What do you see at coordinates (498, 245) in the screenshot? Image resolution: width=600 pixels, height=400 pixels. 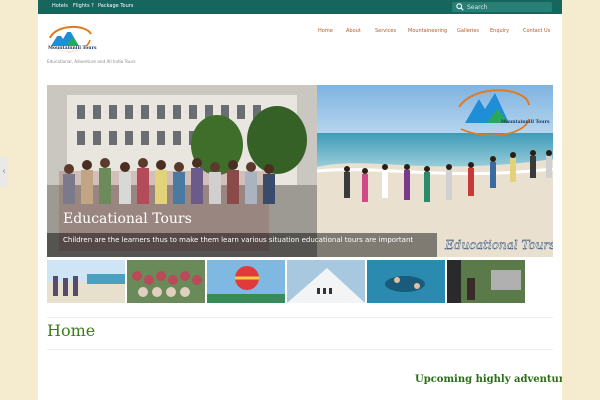 I see `slide-watermark: Educational Tours` at bounding box center [498, 245].